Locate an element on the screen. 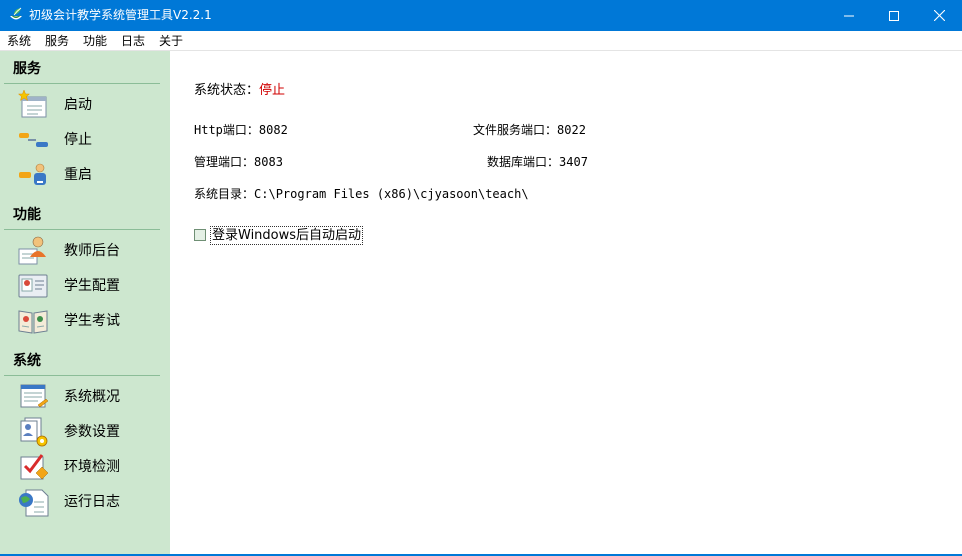 This screenshot has width=962, height=556. sidebar-item-label: 启动 is located at coordinates (78, 105).